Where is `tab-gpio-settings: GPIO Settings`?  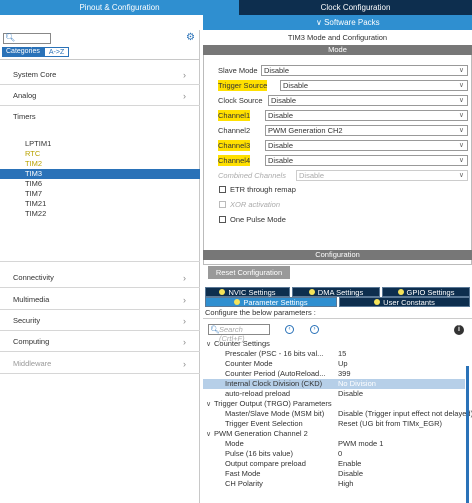 tab-gpio-settings: GPIO Settings is located at coordinates (426, 292).